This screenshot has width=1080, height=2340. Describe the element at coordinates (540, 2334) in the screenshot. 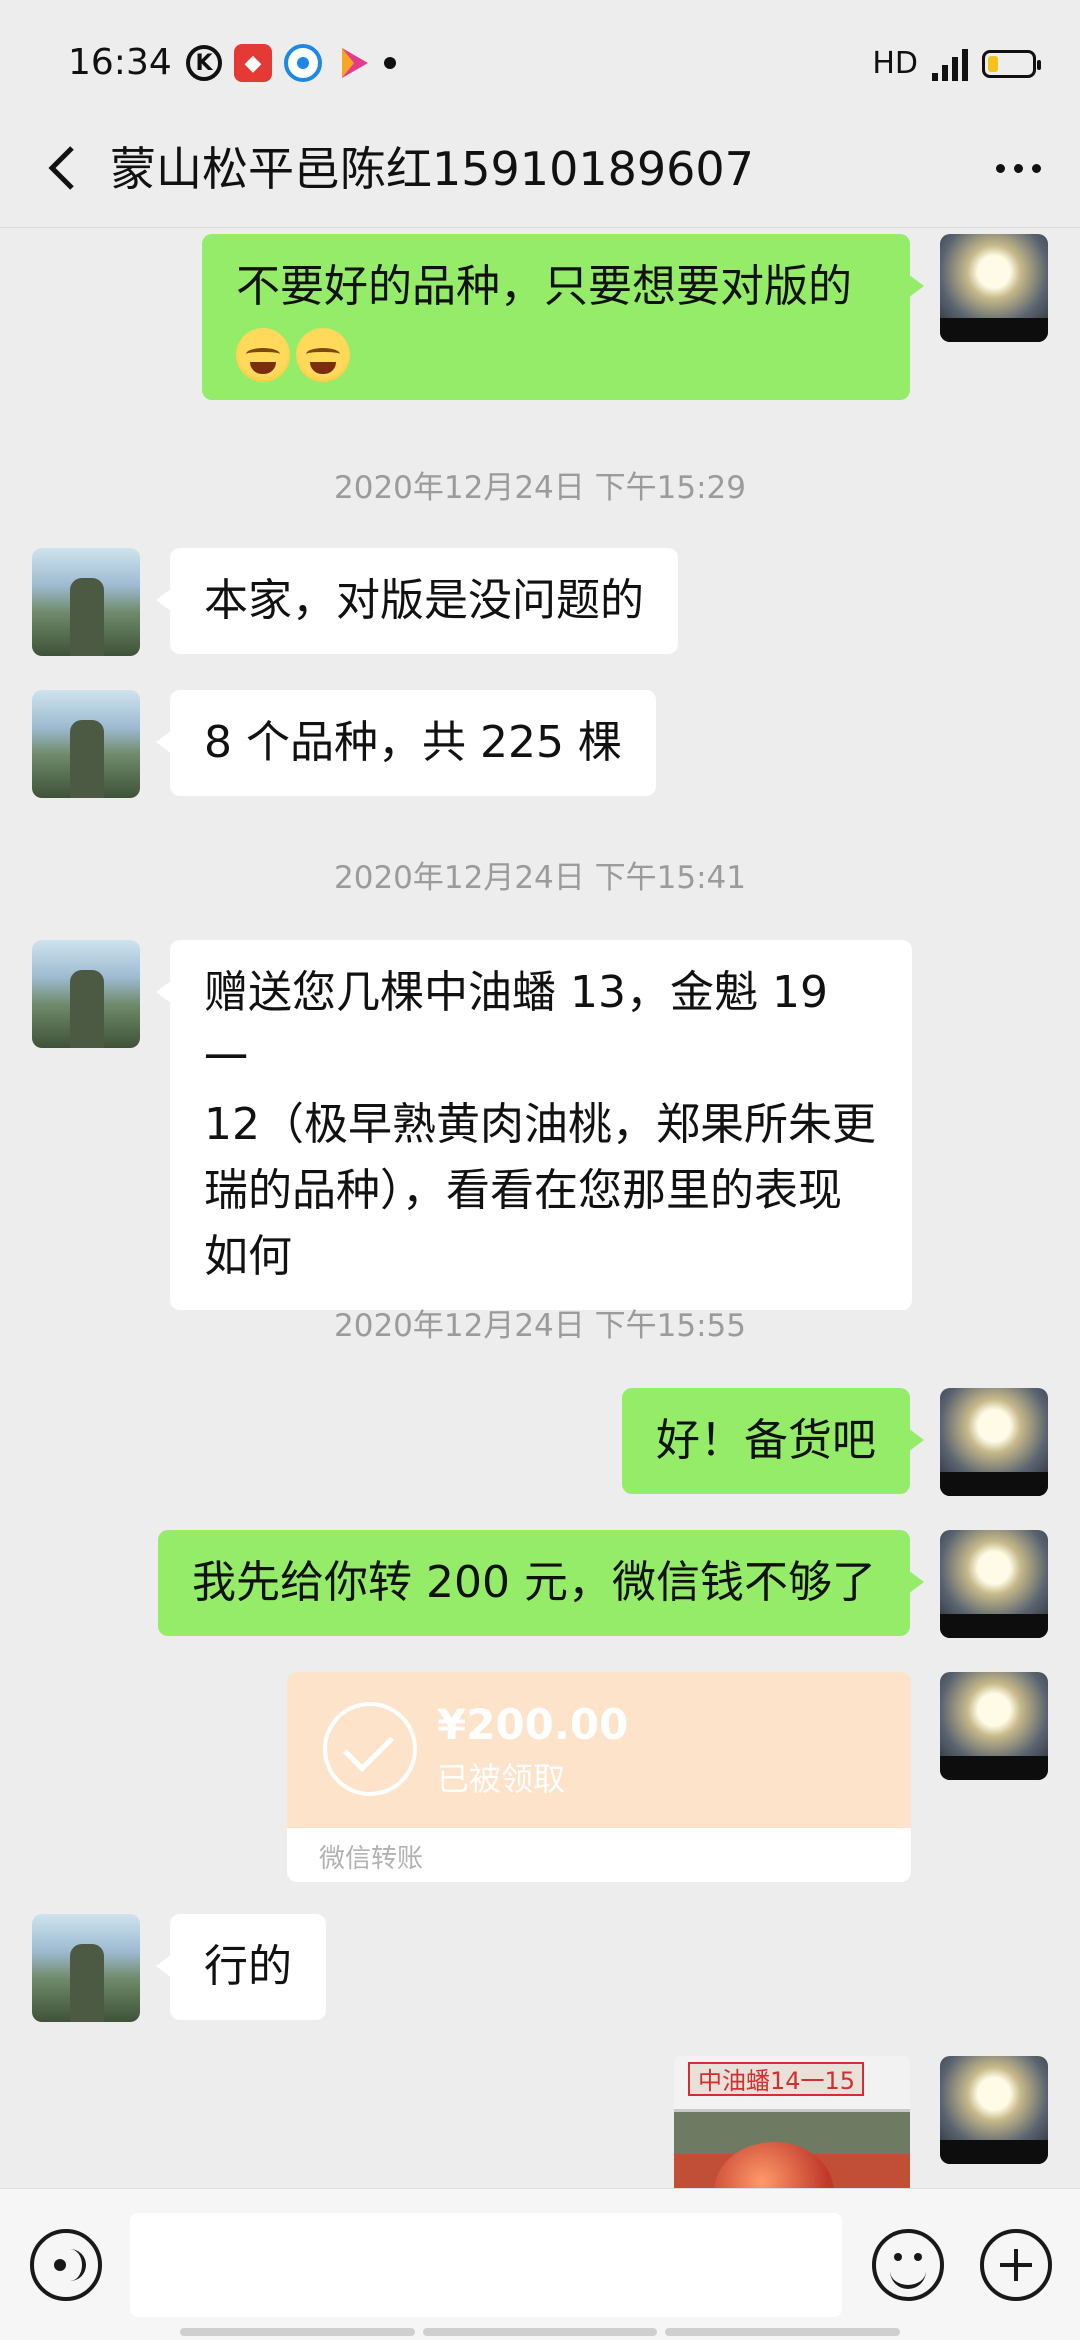

I see `navigation-hint-bar` at that location.